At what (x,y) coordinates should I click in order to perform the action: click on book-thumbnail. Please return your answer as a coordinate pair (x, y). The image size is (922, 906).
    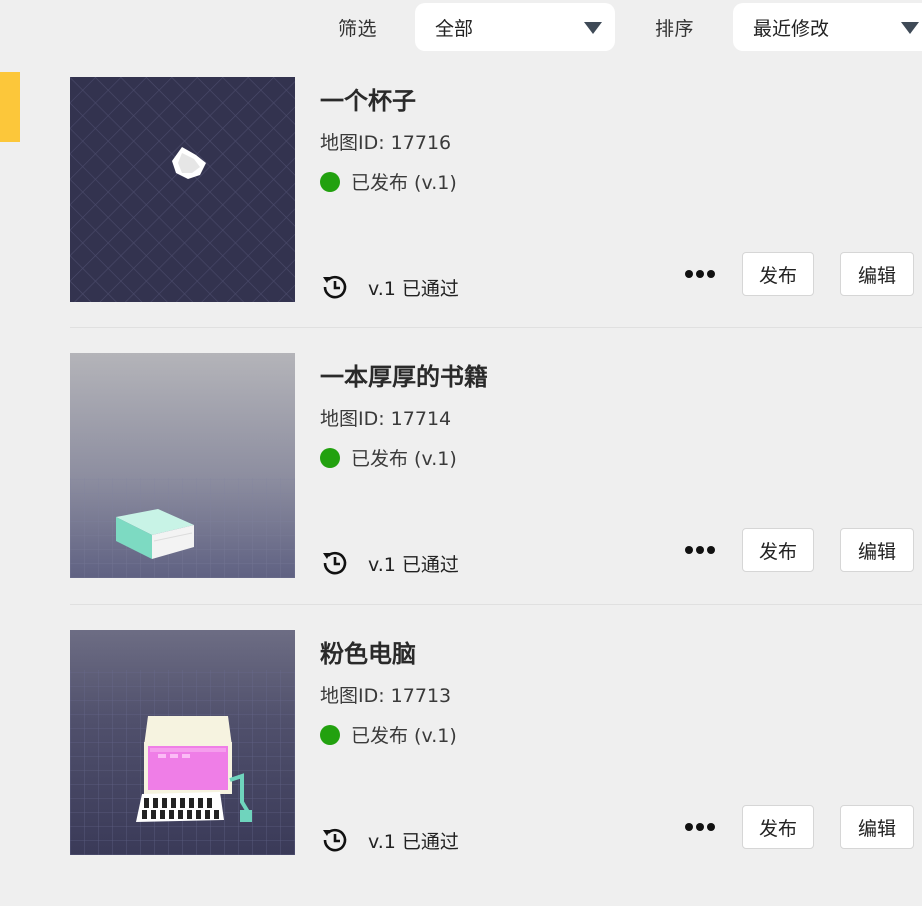
    Looking at the image, I should click on (182, 465).